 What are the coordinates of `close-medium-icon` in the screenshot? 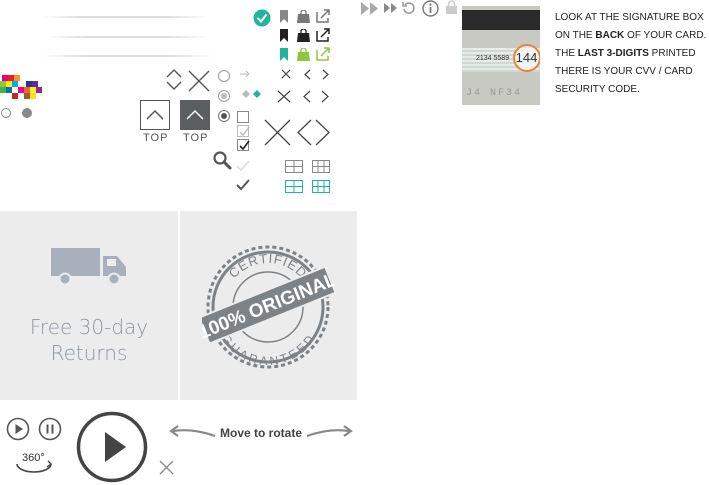 It's located at (284, 96).